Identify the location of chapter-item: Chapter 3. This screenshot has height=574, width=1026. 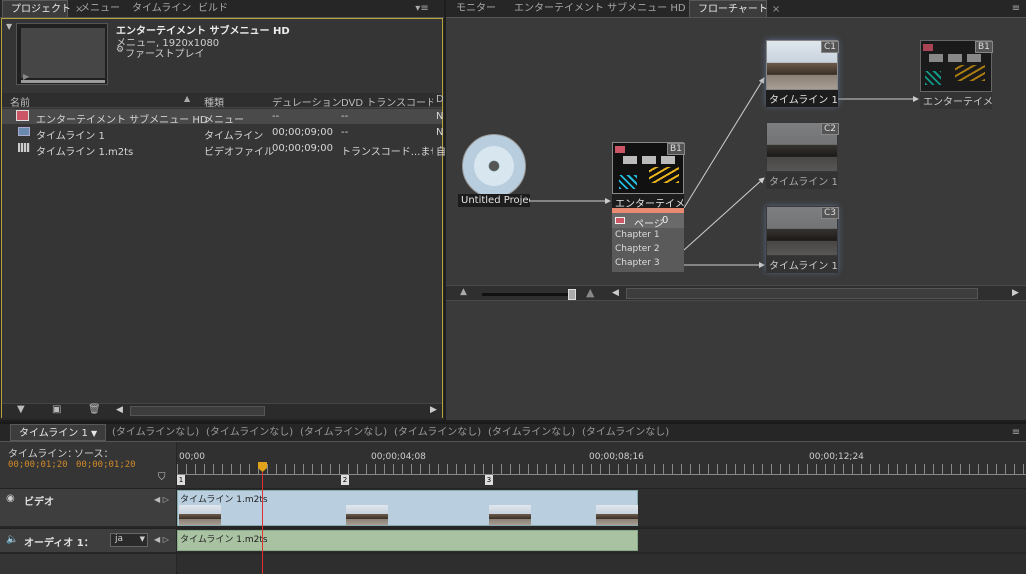
(637, 263).